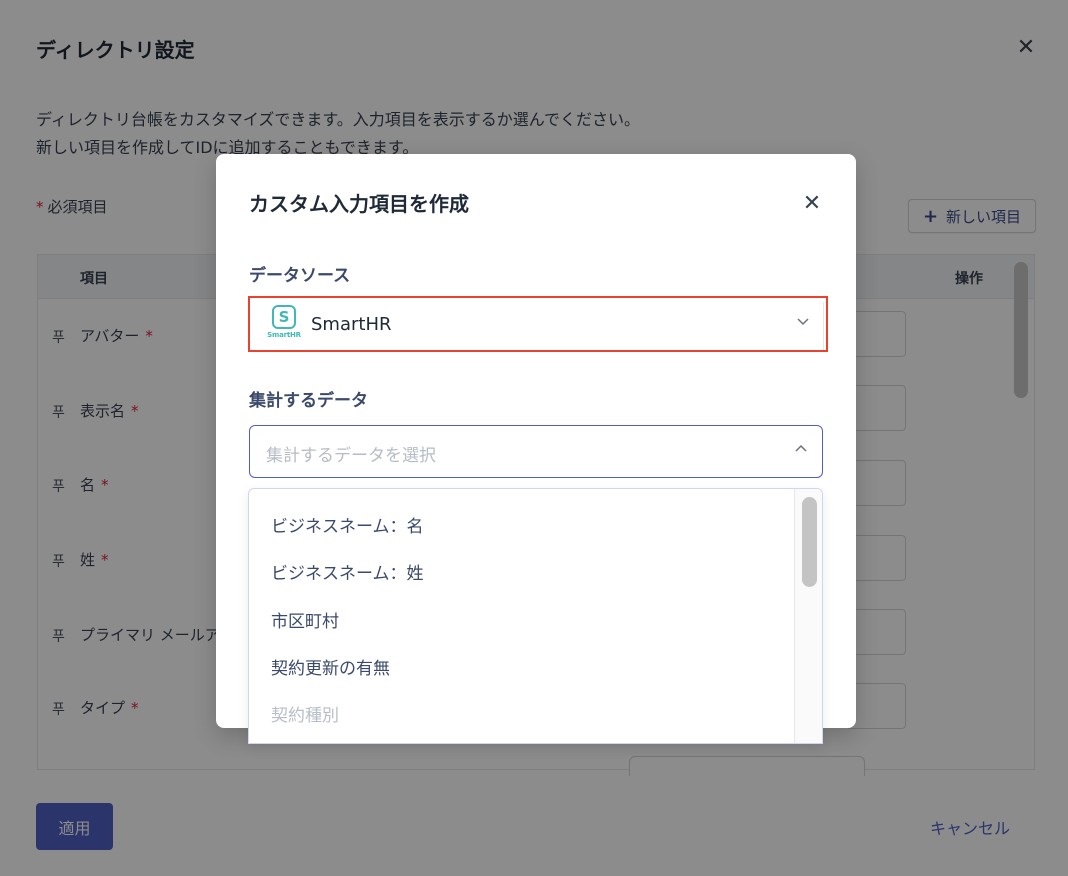 This screenshot has height=876, width=1068. Describe the element at coordinates (284, 335) in the screenshot. I see `smarthr-logo-text: SmartHR` at that location.